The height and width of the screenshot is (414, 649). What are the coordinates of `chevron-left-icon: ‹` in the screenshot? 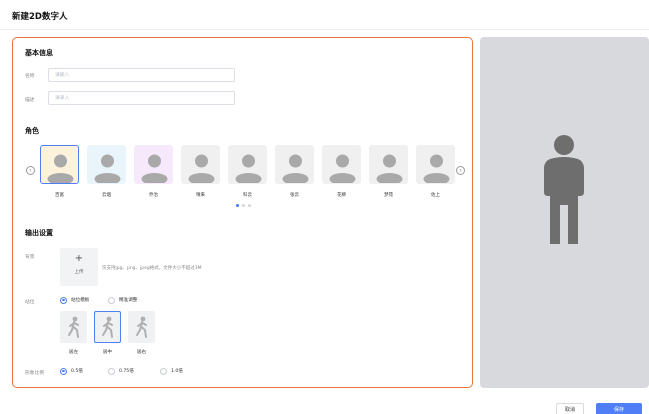 It's located at (30, 170).